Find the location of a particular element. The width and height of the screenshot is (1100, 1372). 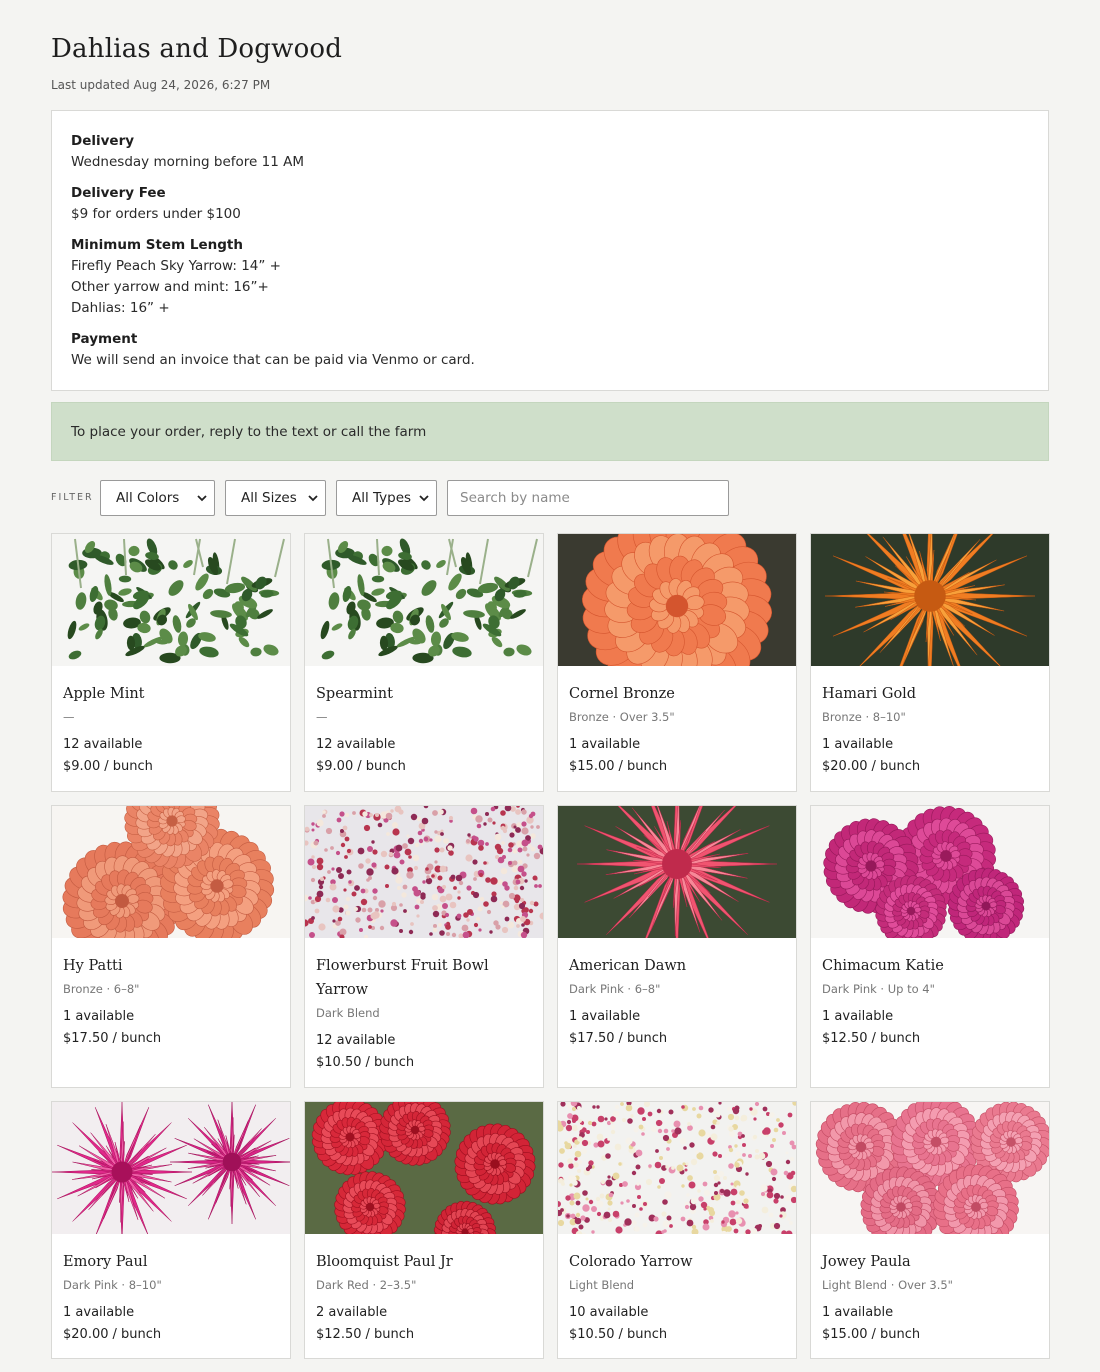

payment-heading: Payment is located at coordinates (104, 339).